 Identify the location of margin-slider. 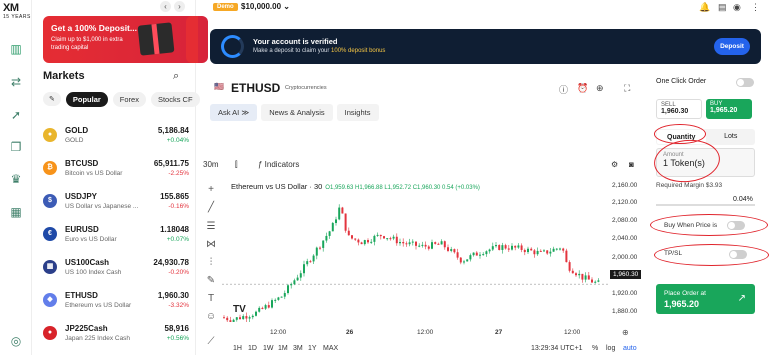
(705, 205).